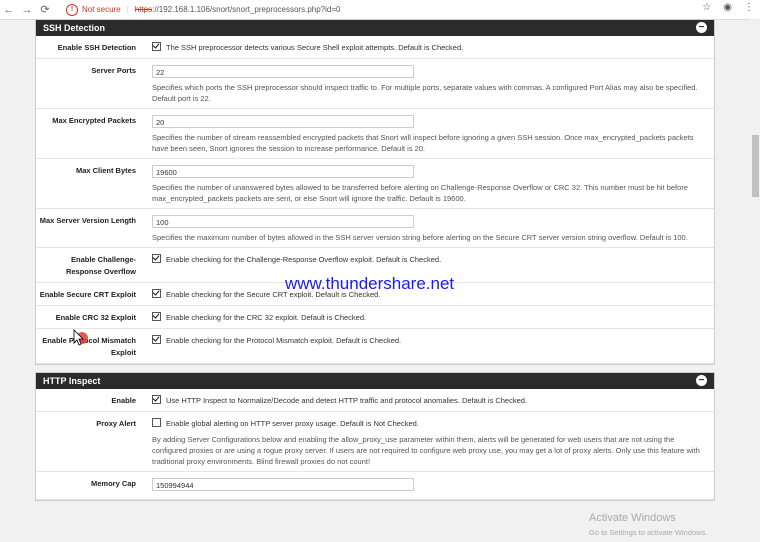 The image size is (760, 542). I want to click on setting-label: Enable Challenge-Response Overflow, so click(100, 265).